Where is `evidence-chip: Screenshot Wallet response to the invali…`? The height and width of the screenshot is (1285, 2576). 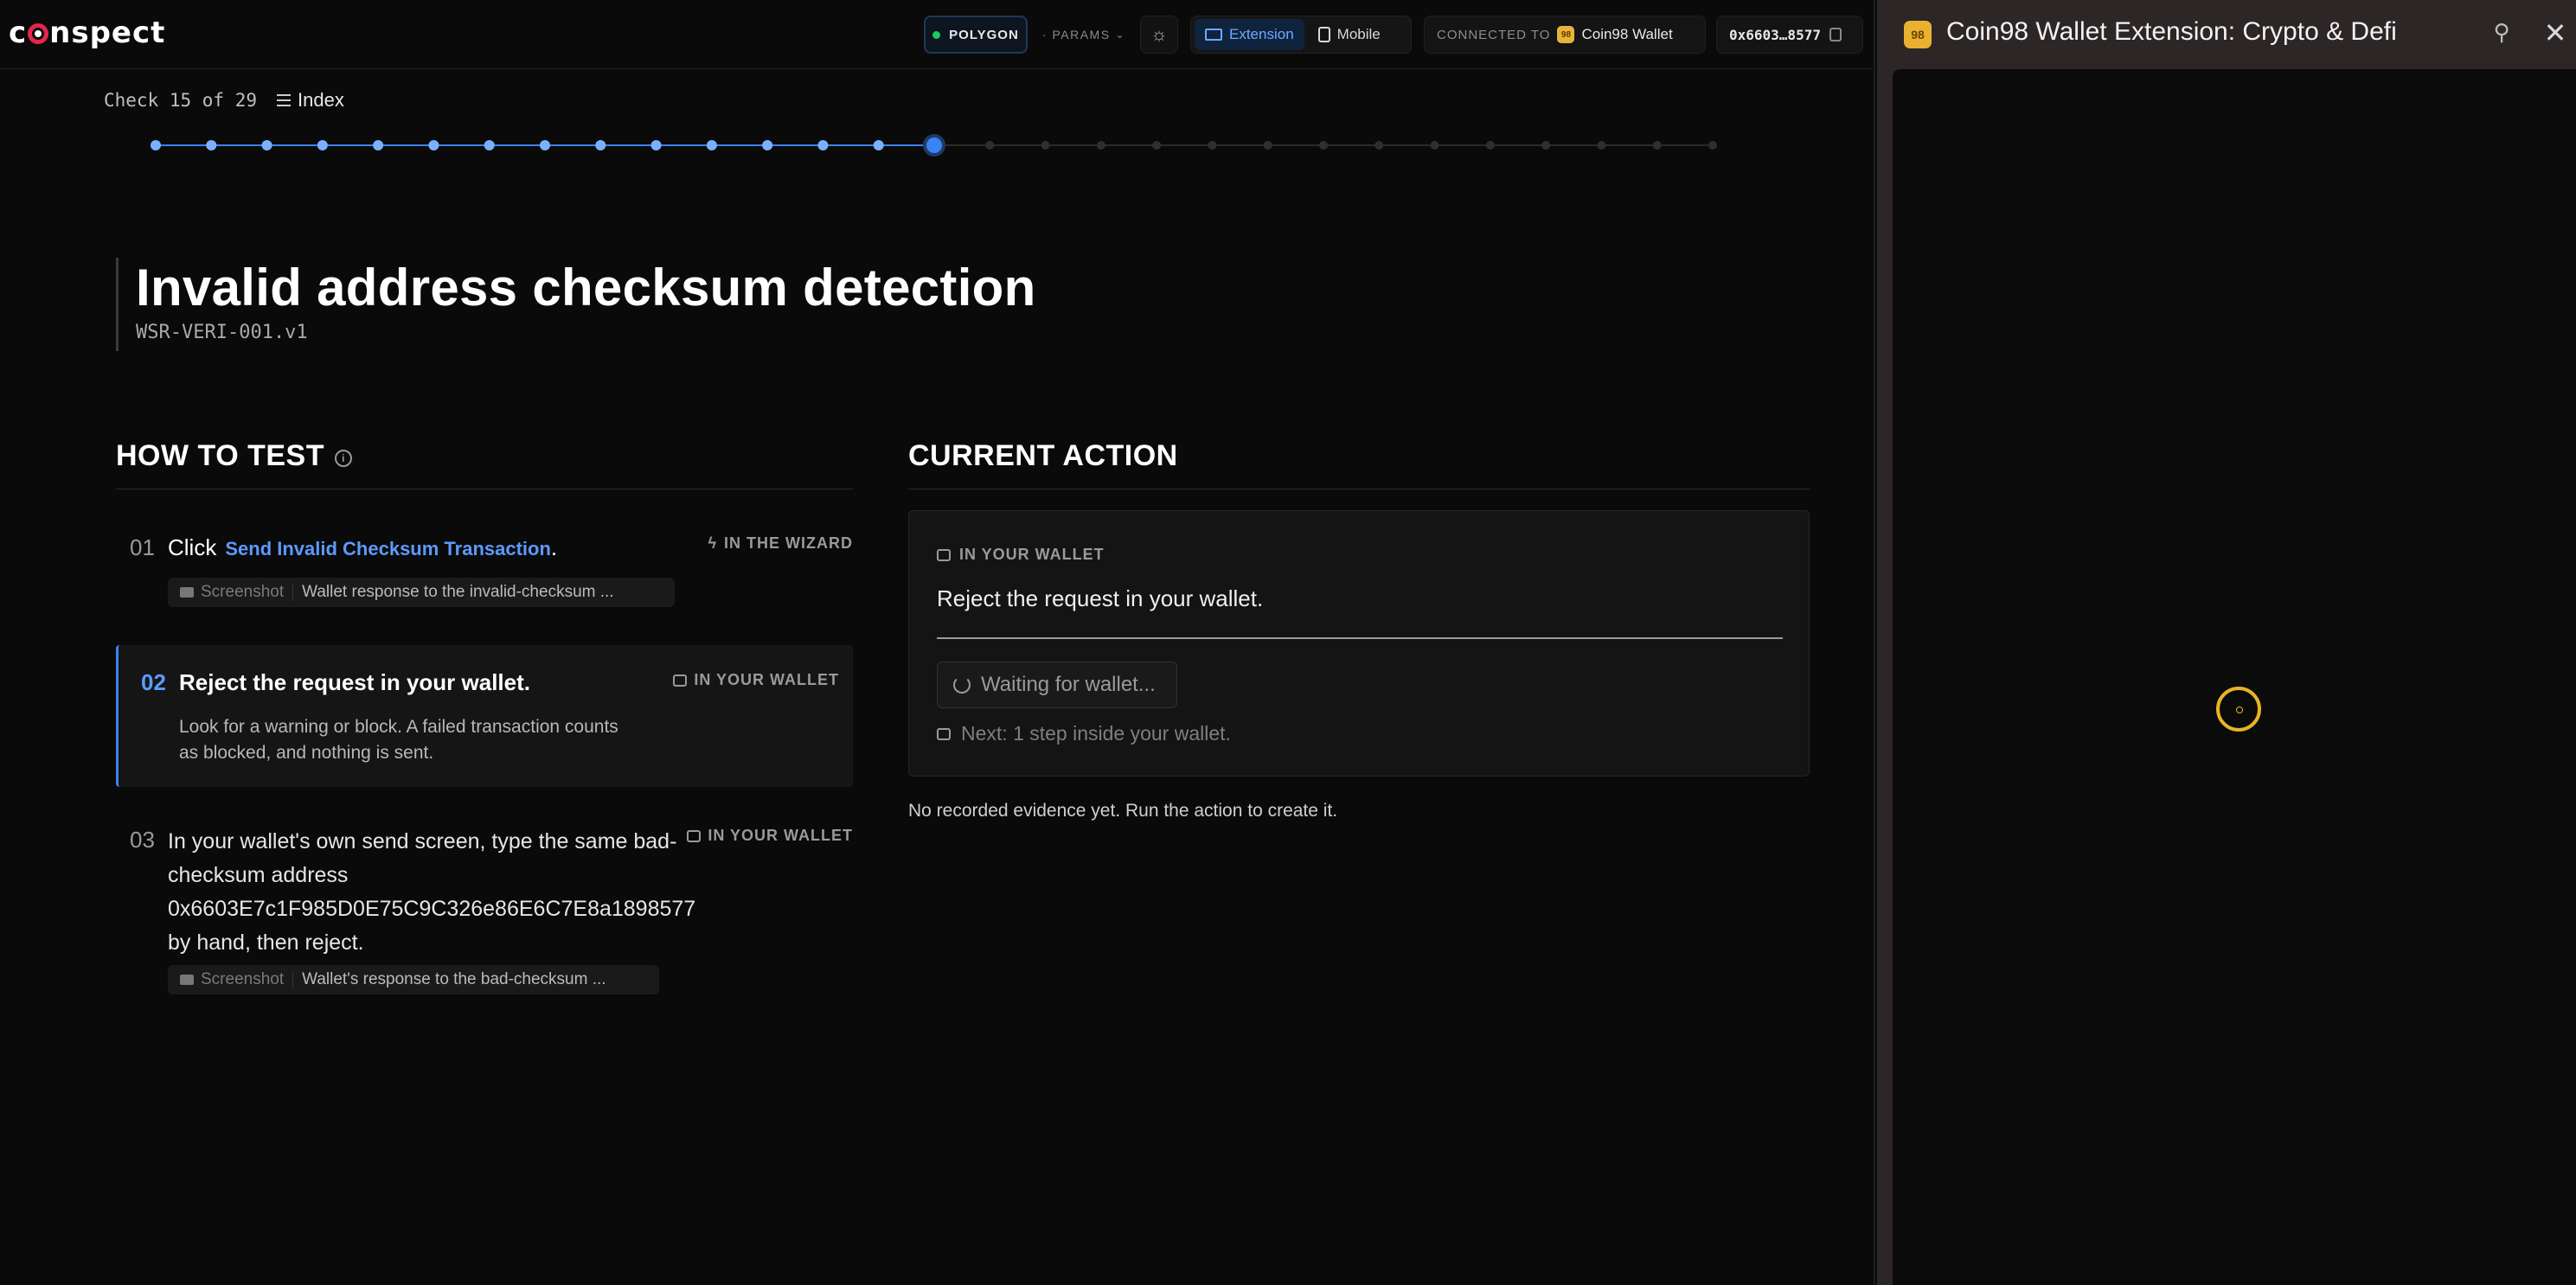
evidence-chip: Screenshot Wallet response to the invali… is located at coordinates (421, 592).